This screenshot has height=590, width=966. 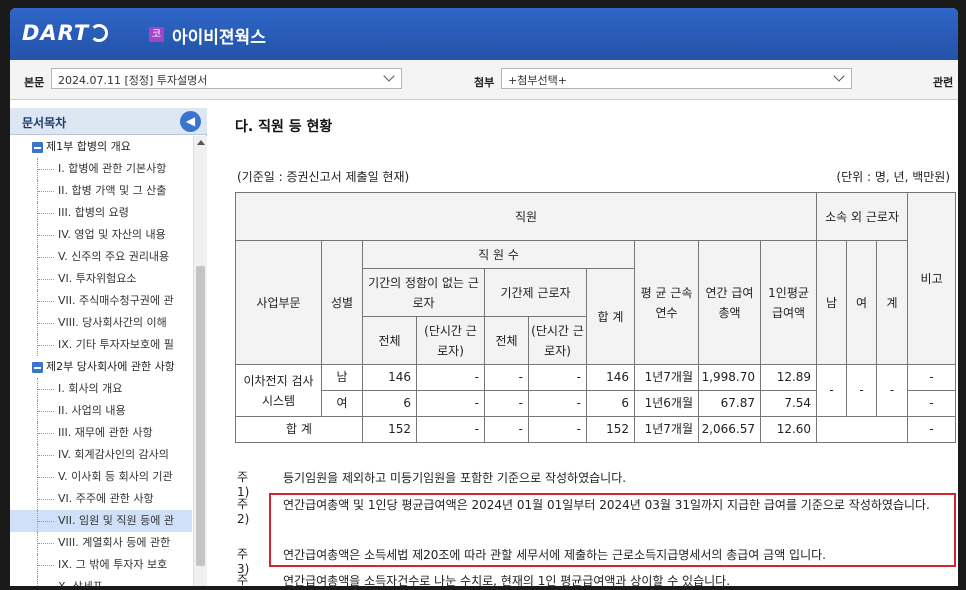 I want to click on outside-male-cell: -, so click(x=832, y=390).